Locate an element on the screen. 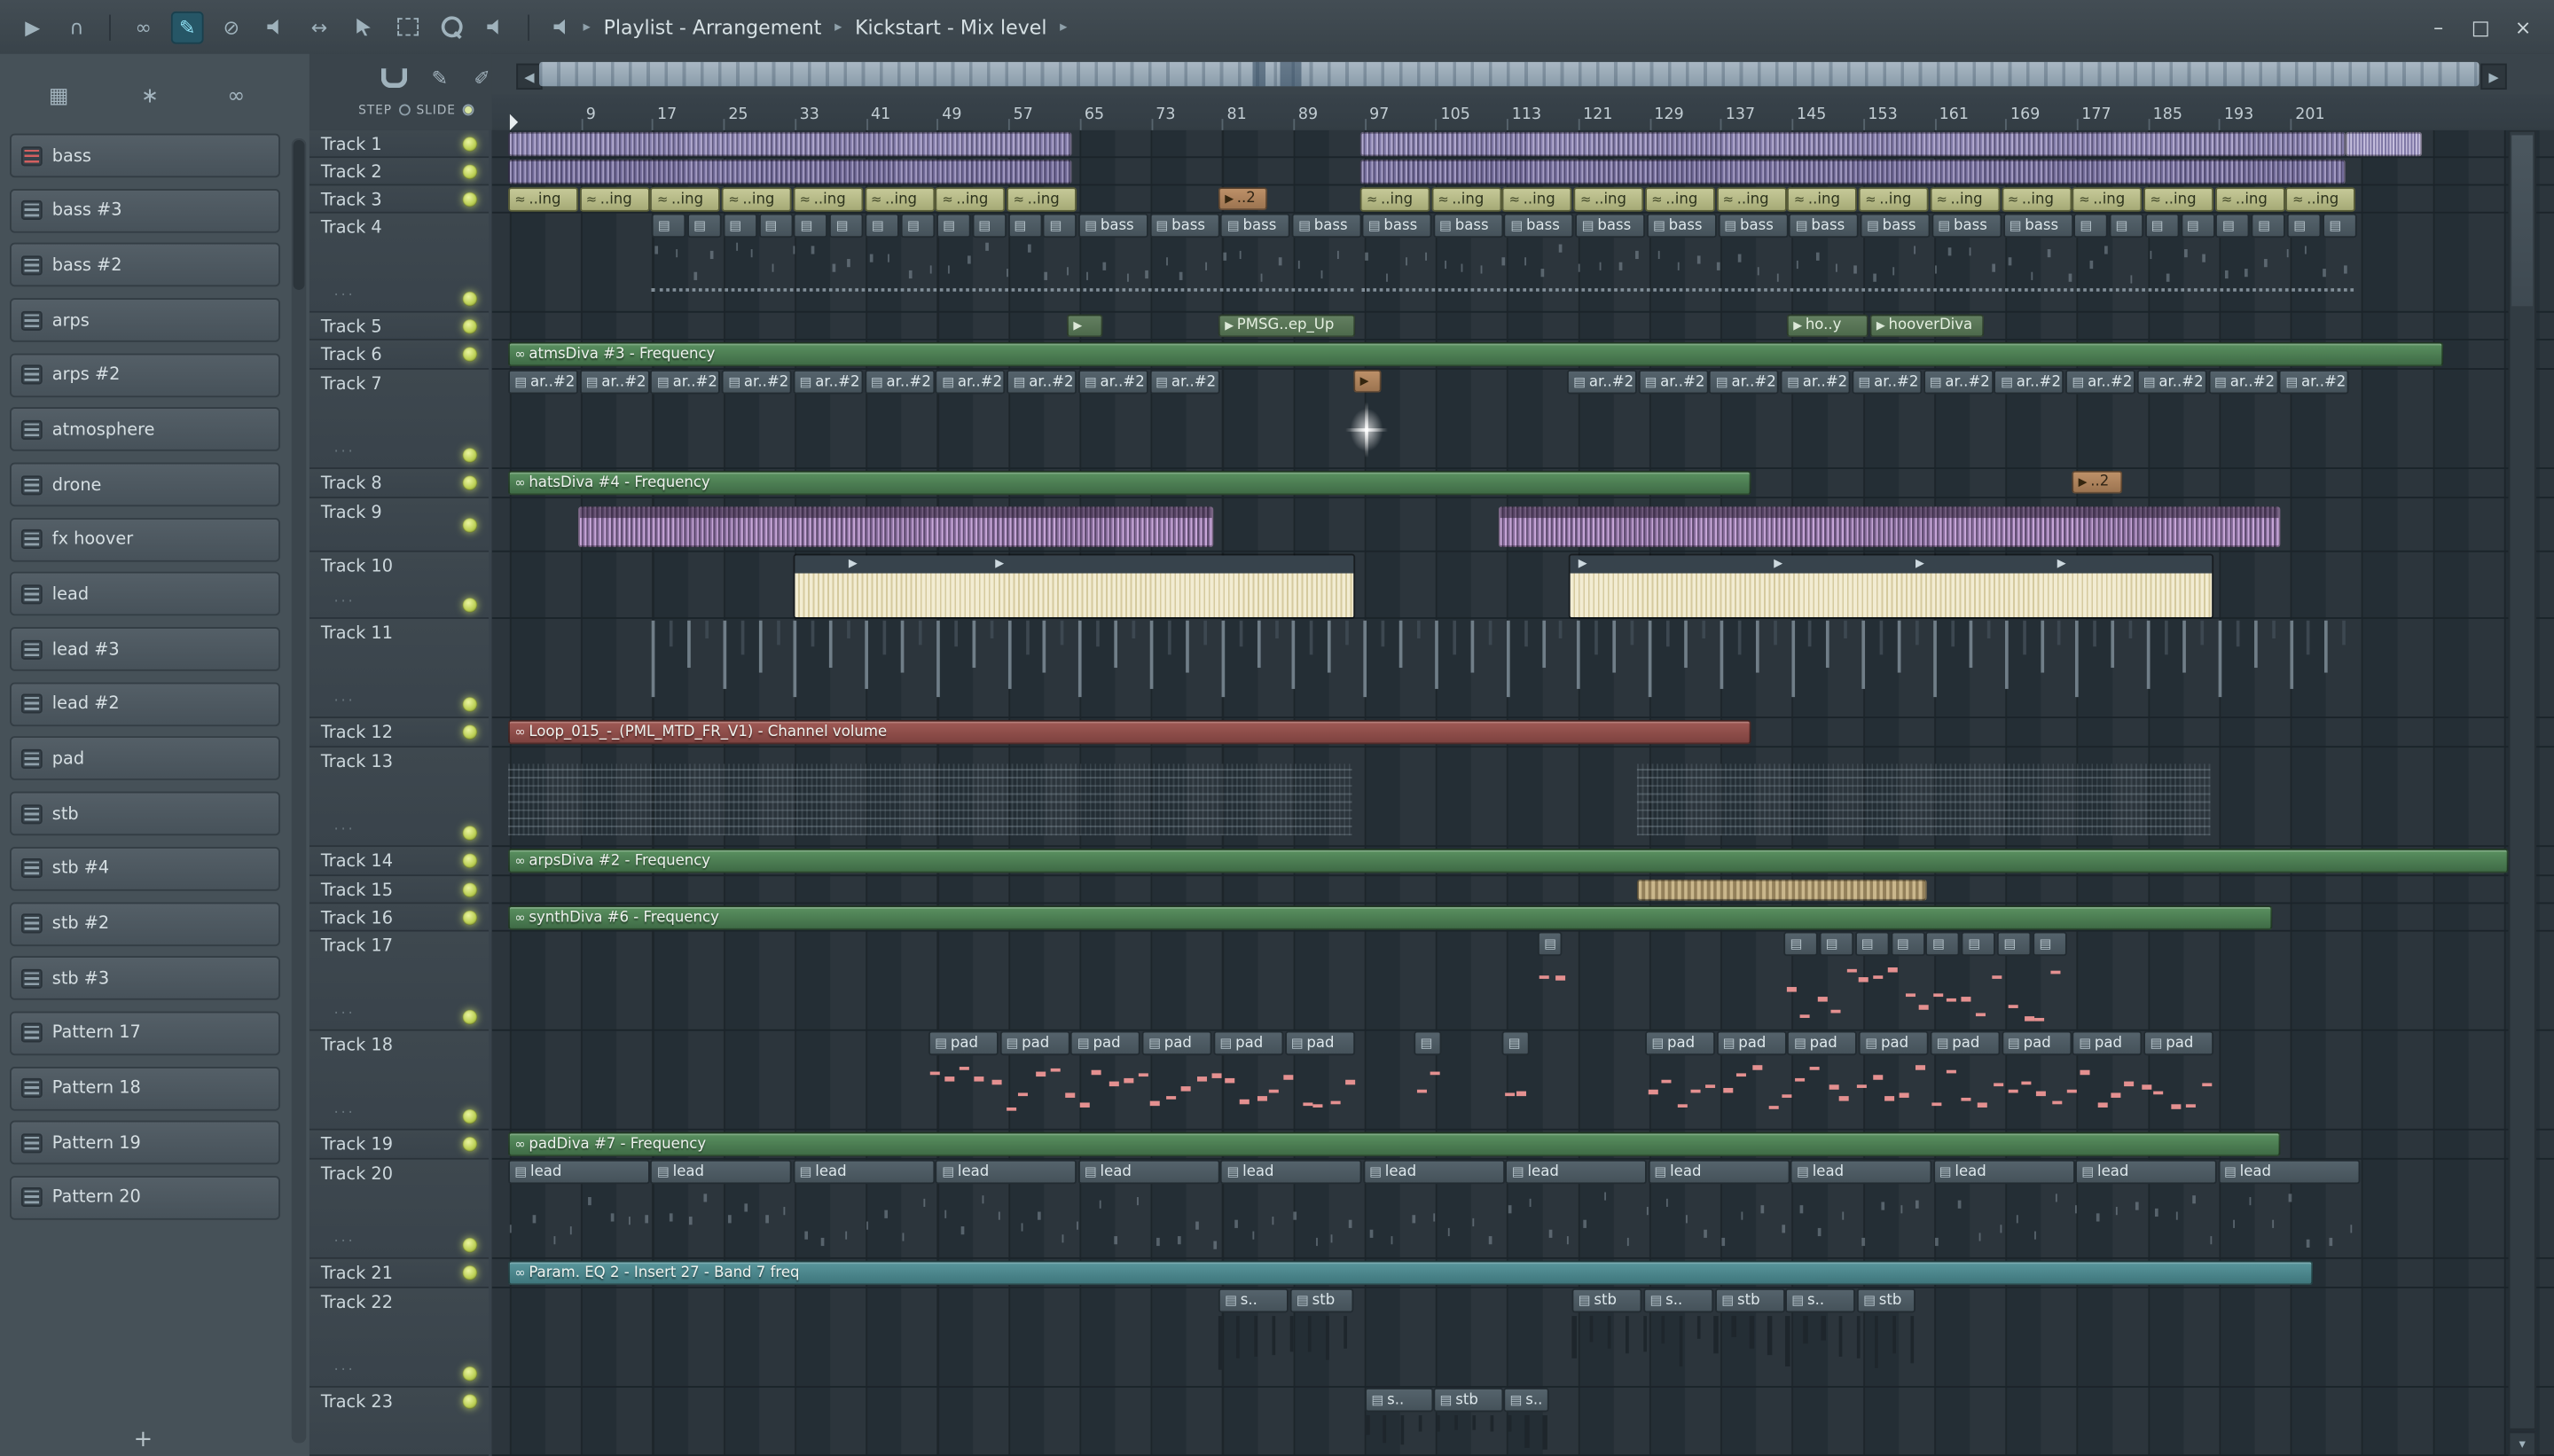 Image resolution: width=2554 pixels, height=1456 pixels. step-toggle-icon is located at coordinates (404, 110).